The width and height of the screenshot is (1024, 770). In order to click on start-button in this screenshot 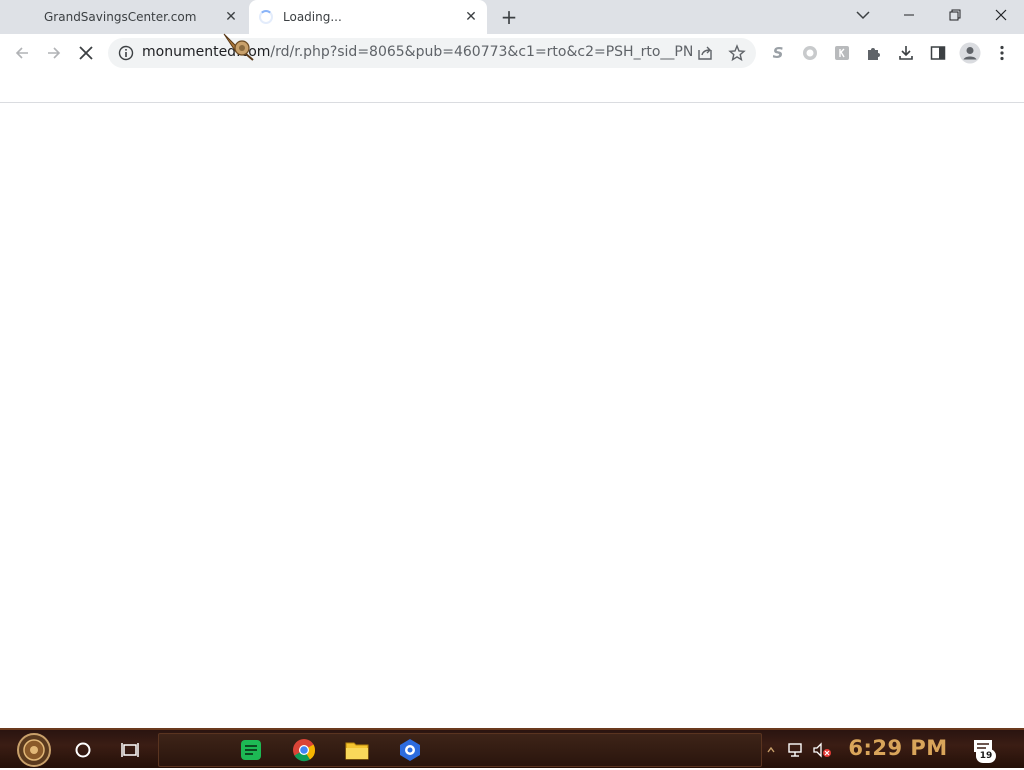, I will do `click(34, 750)`.